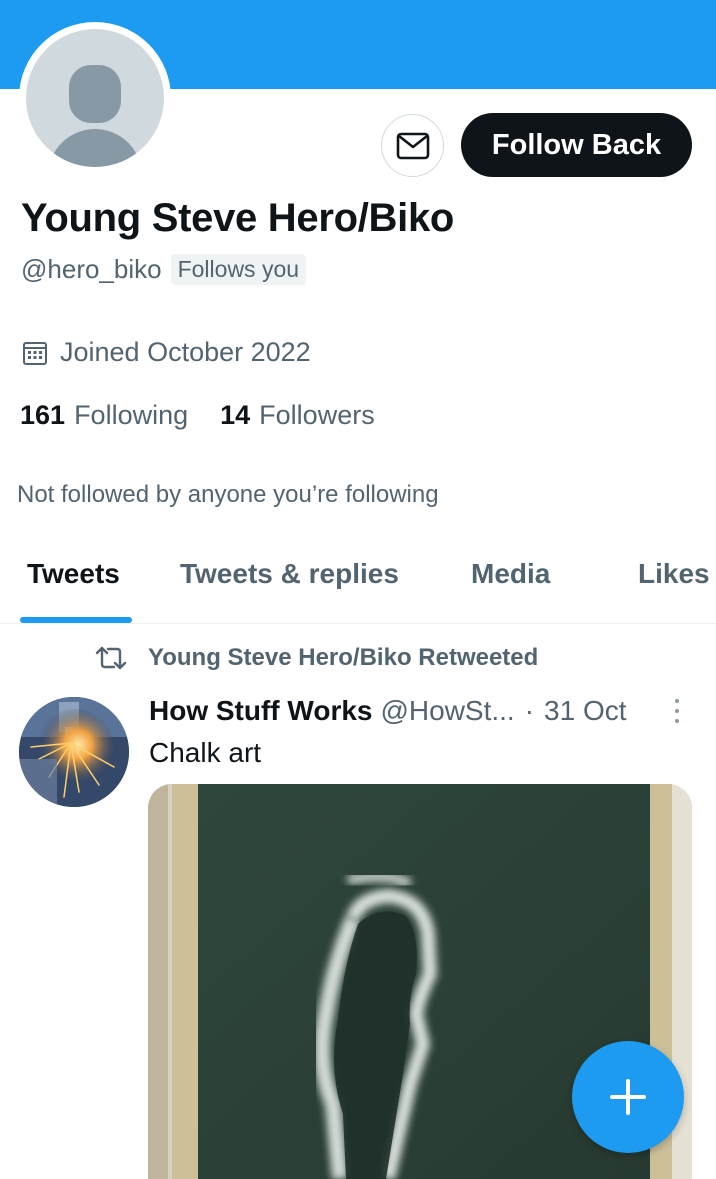 Image resolution: width=716 pixels, height=1179 pixels. Describe the element at coordinates (677, 711) in the screenshot. I see `more-options-icon` at that location.